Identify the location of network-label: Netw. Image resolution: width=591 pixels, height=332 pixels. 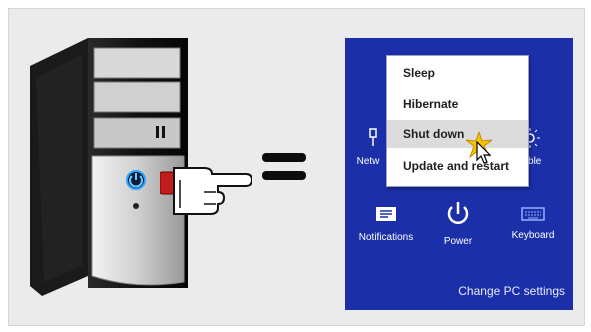
(368, 161).